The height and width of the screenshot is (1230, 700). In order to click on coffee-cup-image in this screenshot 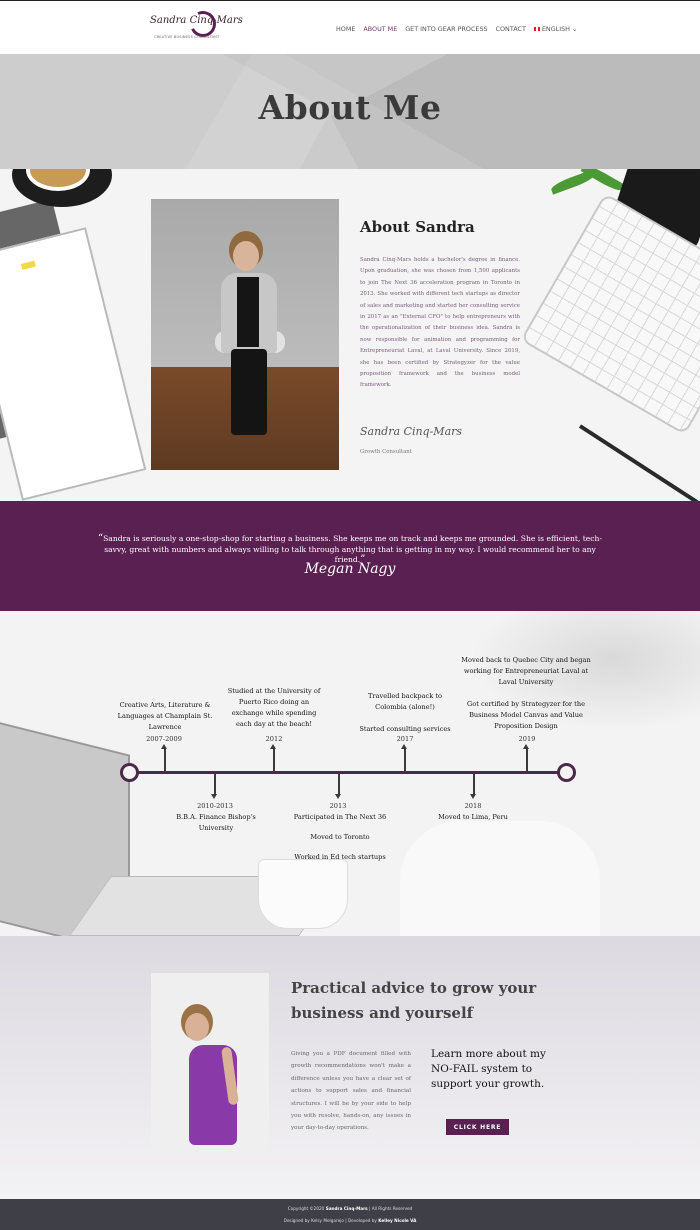, I will do `click(62, 188)`.